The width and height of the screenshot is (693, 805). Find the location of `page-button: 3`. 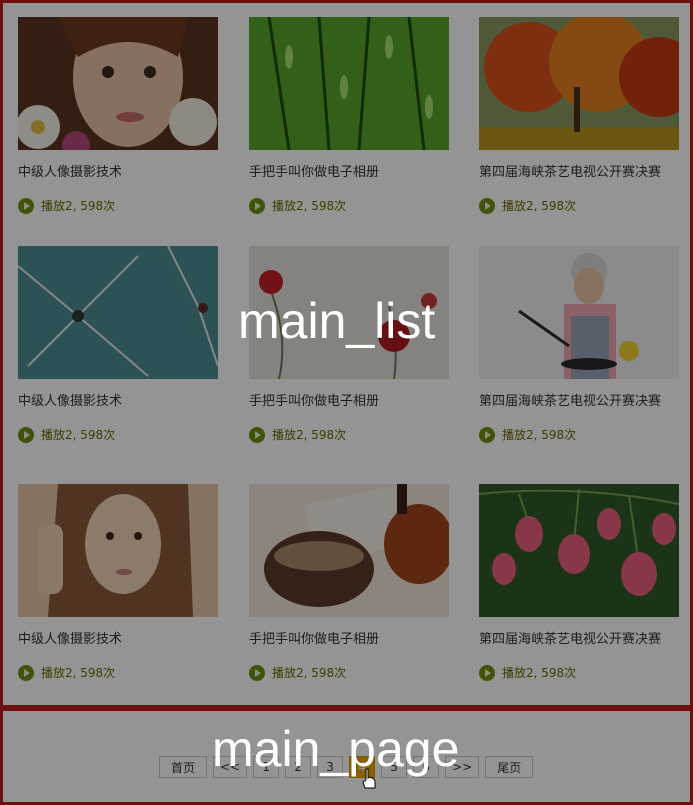

page-button: 3 is located at coordinates (330, 767).